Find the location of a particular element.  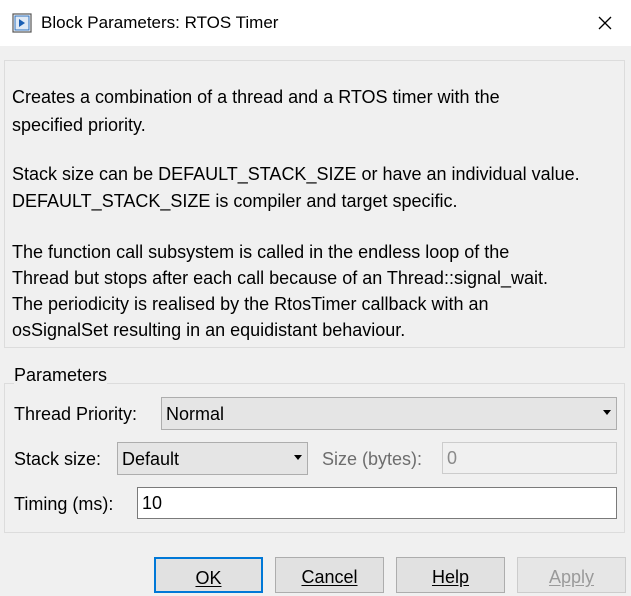

window-title: Block Parameters: RTOS Timer is located at coordinates (160, 22).